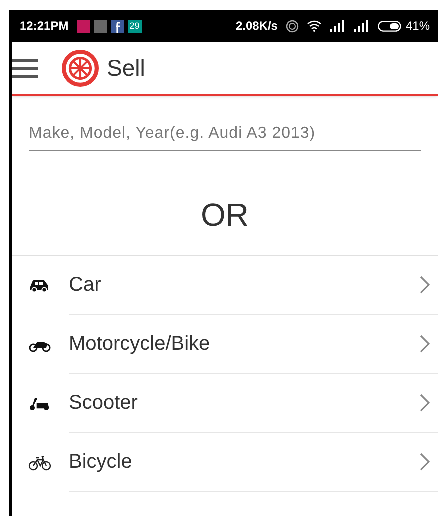  Describe the element at coordinates (126, 68) in the screenshot. I see `app-bar-title: Sell` at that location.